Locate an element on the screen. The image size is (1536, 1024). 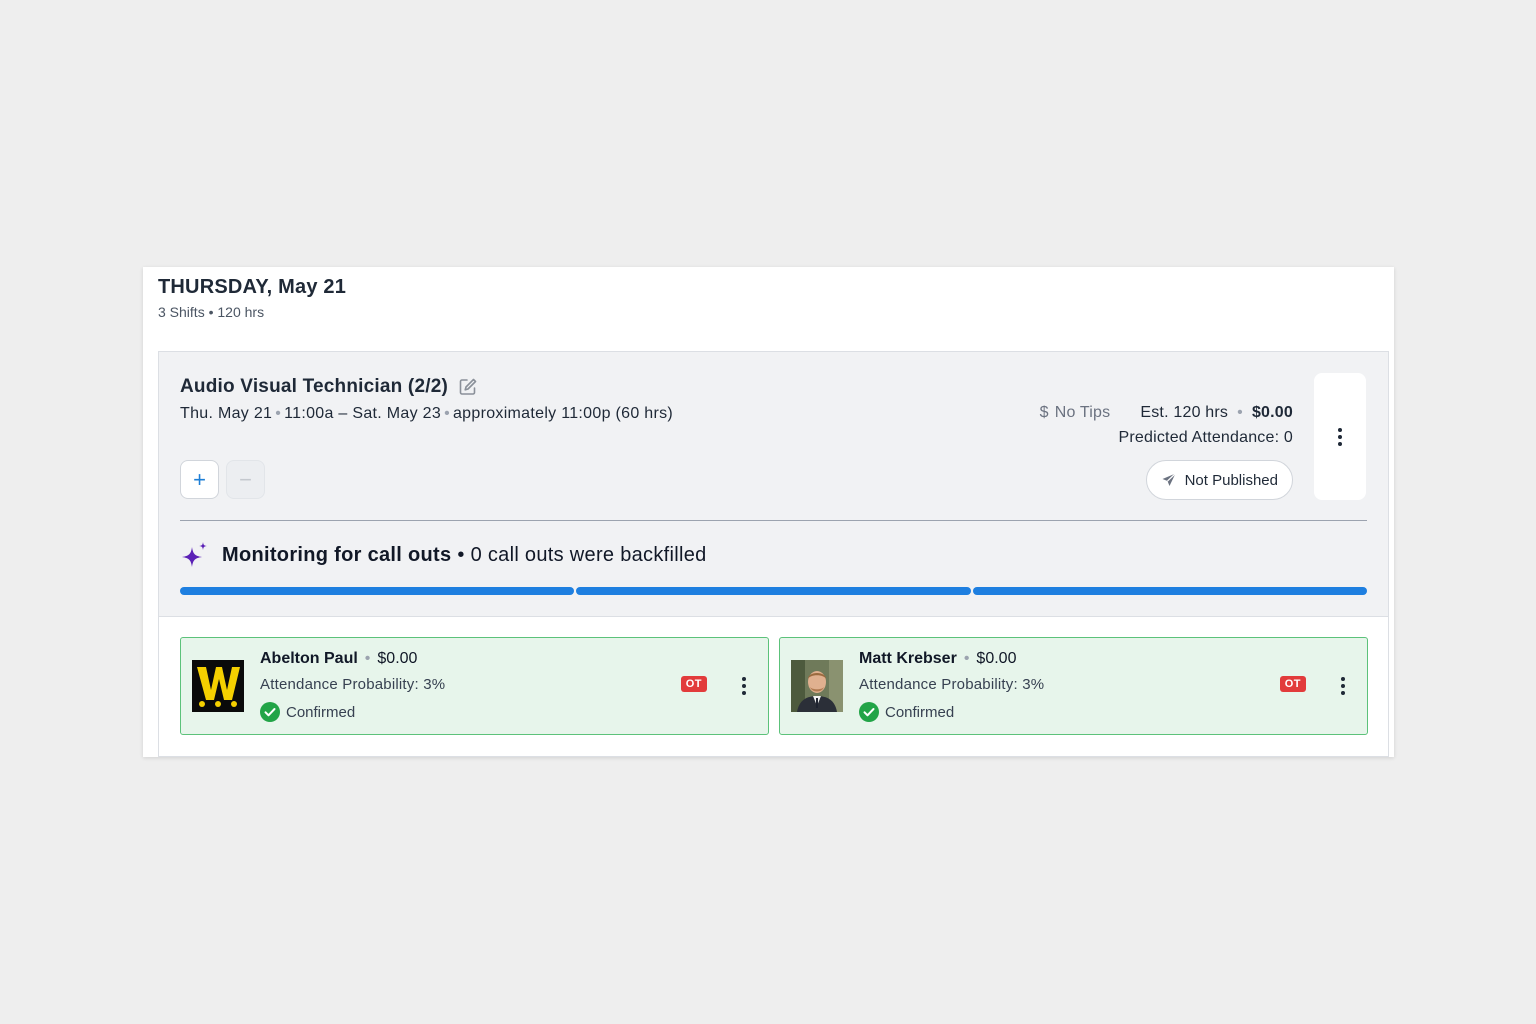
progress-bar is located at coordinates (773, 591).